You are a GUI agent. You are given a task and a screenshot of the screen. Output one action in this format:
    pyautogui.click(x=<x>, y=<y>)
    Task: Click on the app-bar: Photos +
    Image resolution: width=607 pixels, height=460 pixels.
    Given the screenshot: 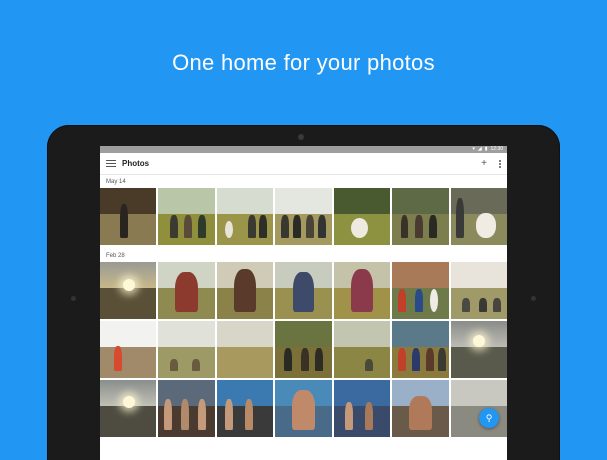 What is the action you would take?
    pyautogui.click(x=303, y=164)
    